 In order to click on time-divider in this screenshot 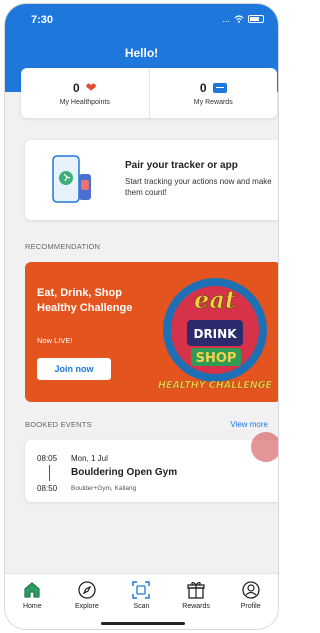, I will do `click(49, 473)`.